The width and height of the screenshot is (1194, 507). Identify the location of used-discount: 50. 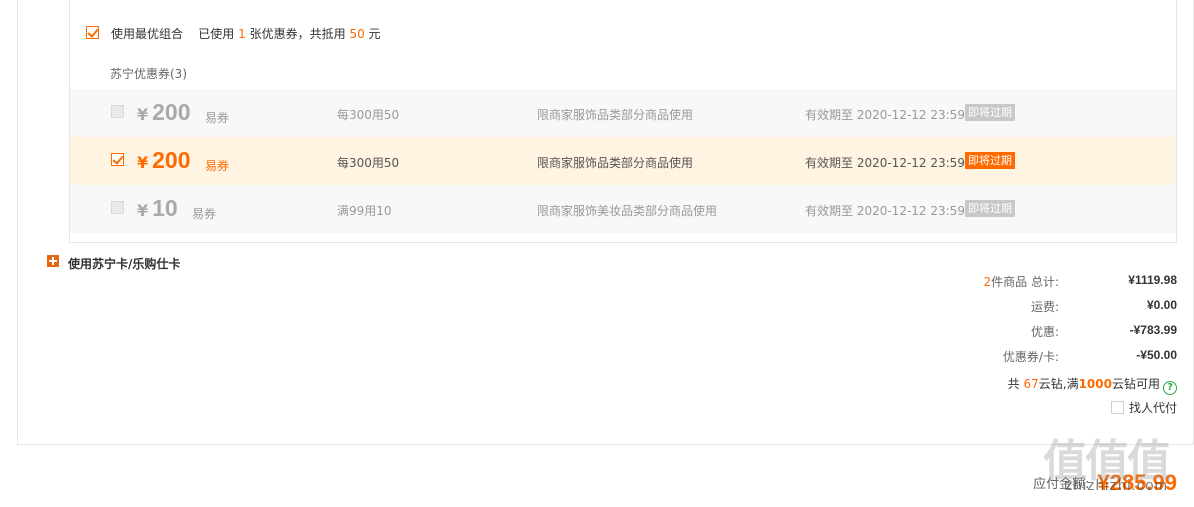
(357, 34).